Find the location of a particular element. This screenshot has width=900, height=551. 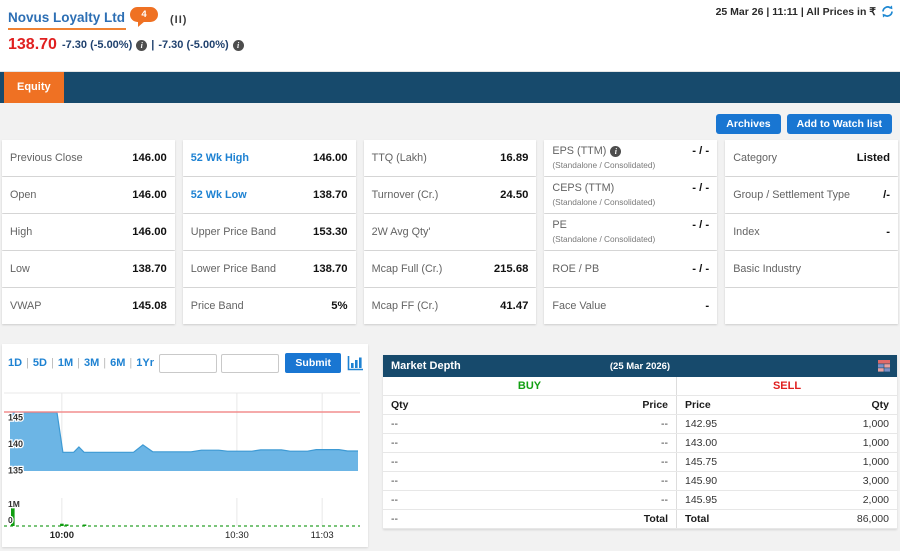

security-suffix: (II) is located at coordinates (179, 20).